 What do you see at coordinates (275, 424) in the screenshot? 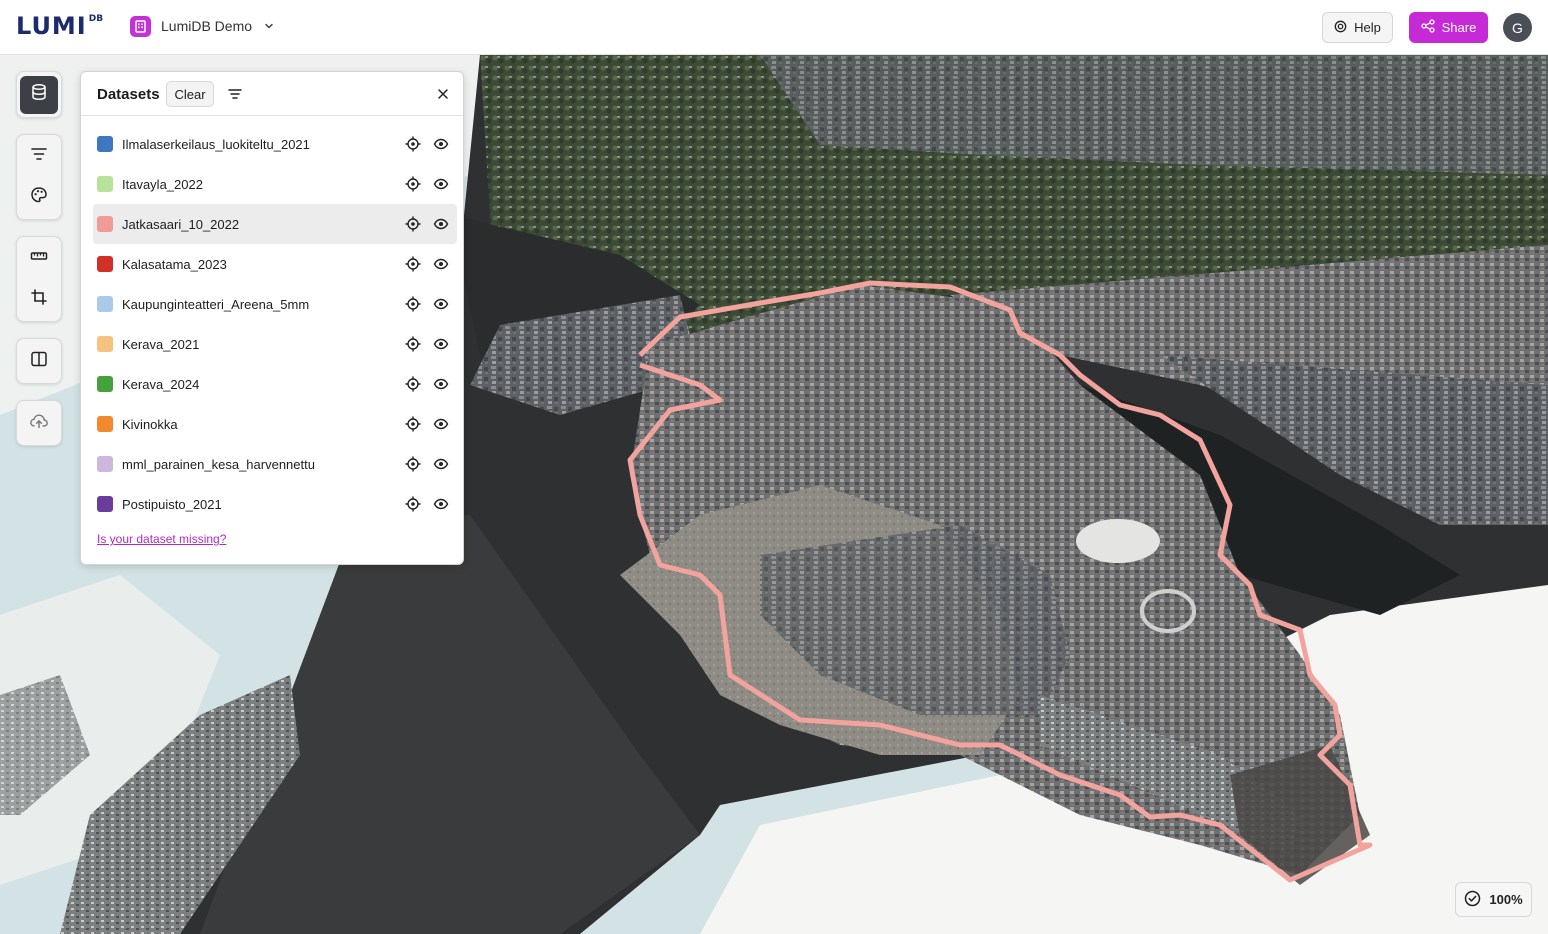
I see `dataset-row: Kivinokka` at bounding box center [275, 424].